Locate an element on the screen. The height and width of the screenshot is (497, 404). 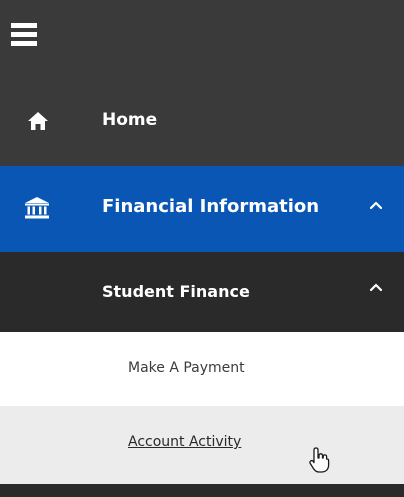
nav-bottom-bar is located at coordinates (202, 490).